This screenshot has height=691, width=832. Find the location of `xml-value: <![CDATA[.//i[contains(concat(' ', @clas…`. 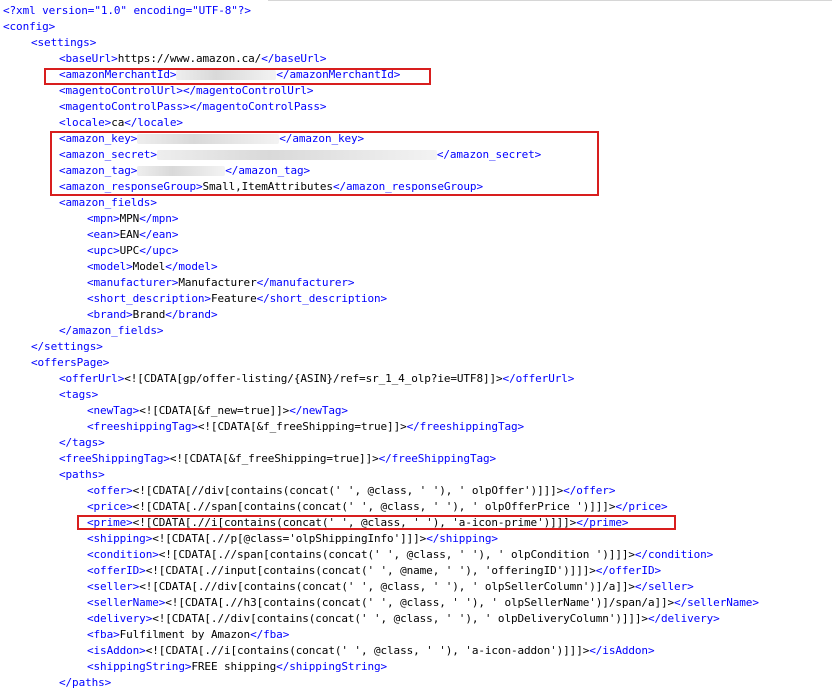

xml-value: <![CDATA[.//i[contains(concat(' ', @clas… is located at coordinates (367, 650).